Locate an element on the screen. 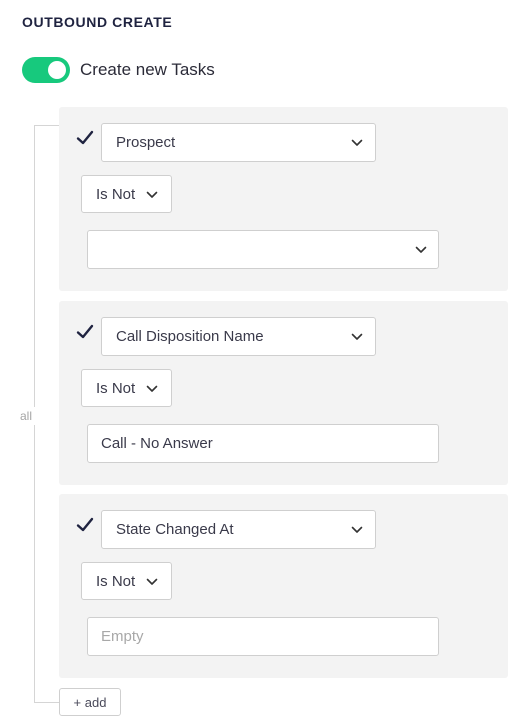 The image size is (528, 716). group-bracket is located at coordinates (47, 414).